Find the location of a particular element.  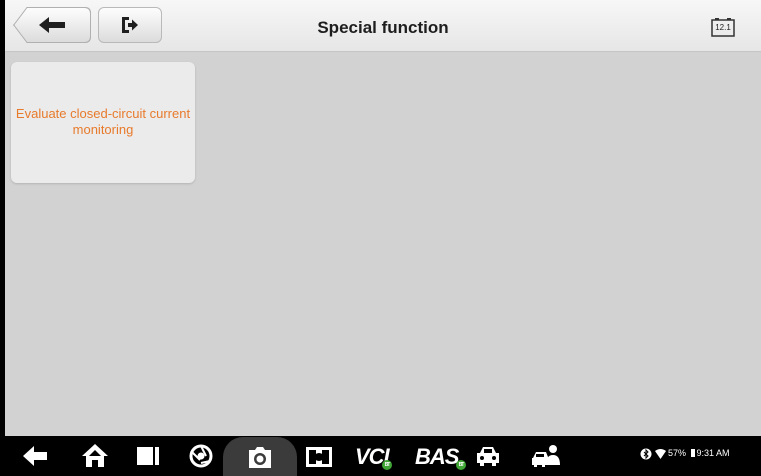

clock: 9:31 AM is located at coordinates (713, 453).